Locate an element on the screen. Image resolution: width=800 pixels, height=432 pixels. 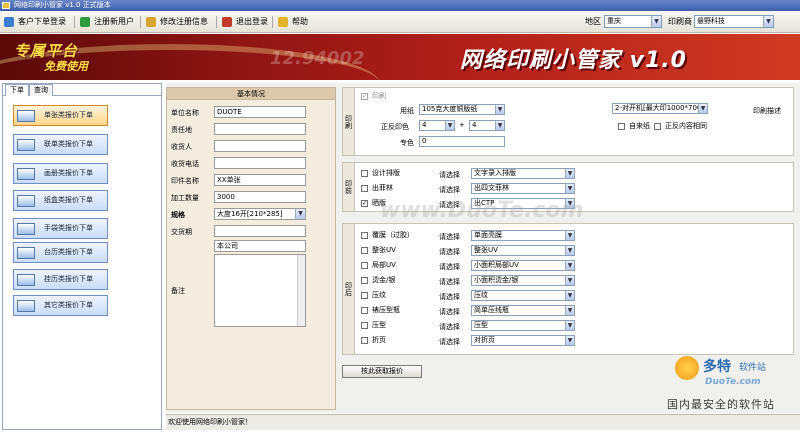
job-name-input: XX单张 is located at coordinates (260, 180).